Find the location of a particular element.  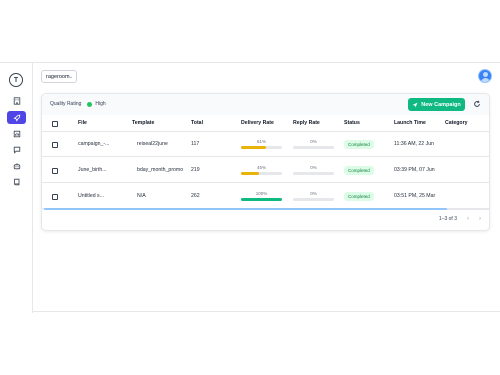

total-count: 262 is located at coordinates (195, 196).